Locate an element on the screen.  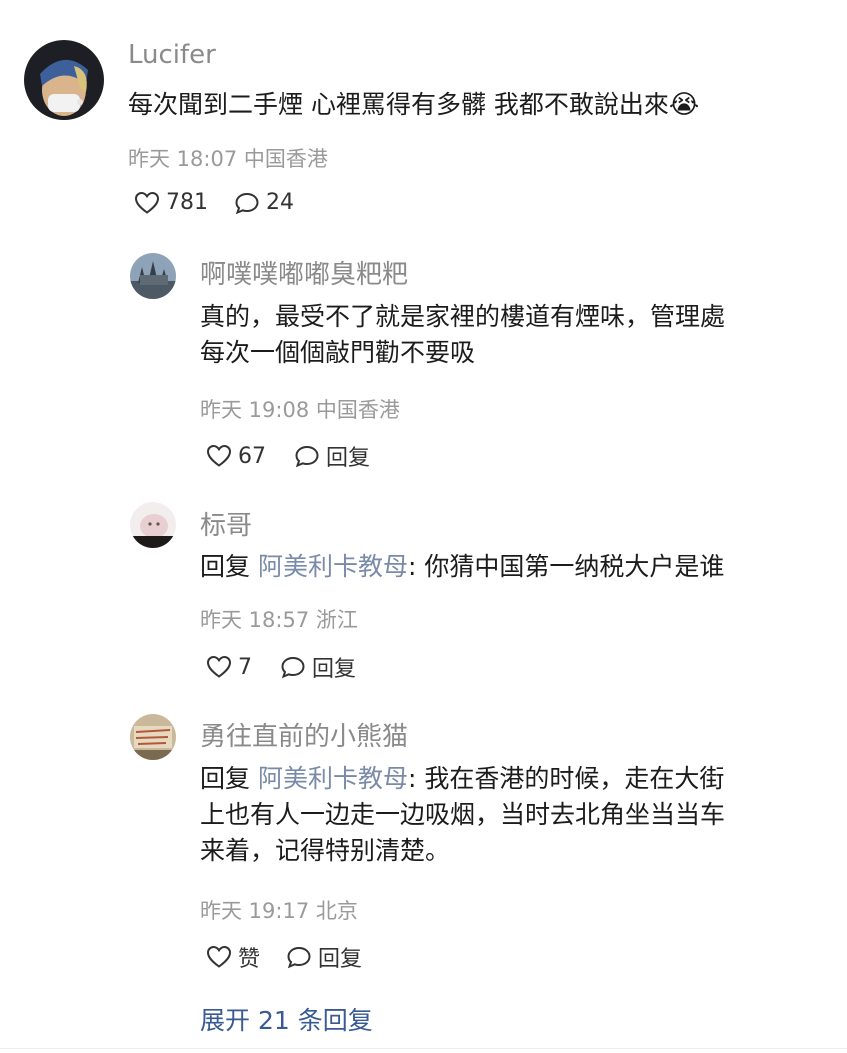
reply-1-time: 昨天 19:08 is located at coordinates (255, 410).